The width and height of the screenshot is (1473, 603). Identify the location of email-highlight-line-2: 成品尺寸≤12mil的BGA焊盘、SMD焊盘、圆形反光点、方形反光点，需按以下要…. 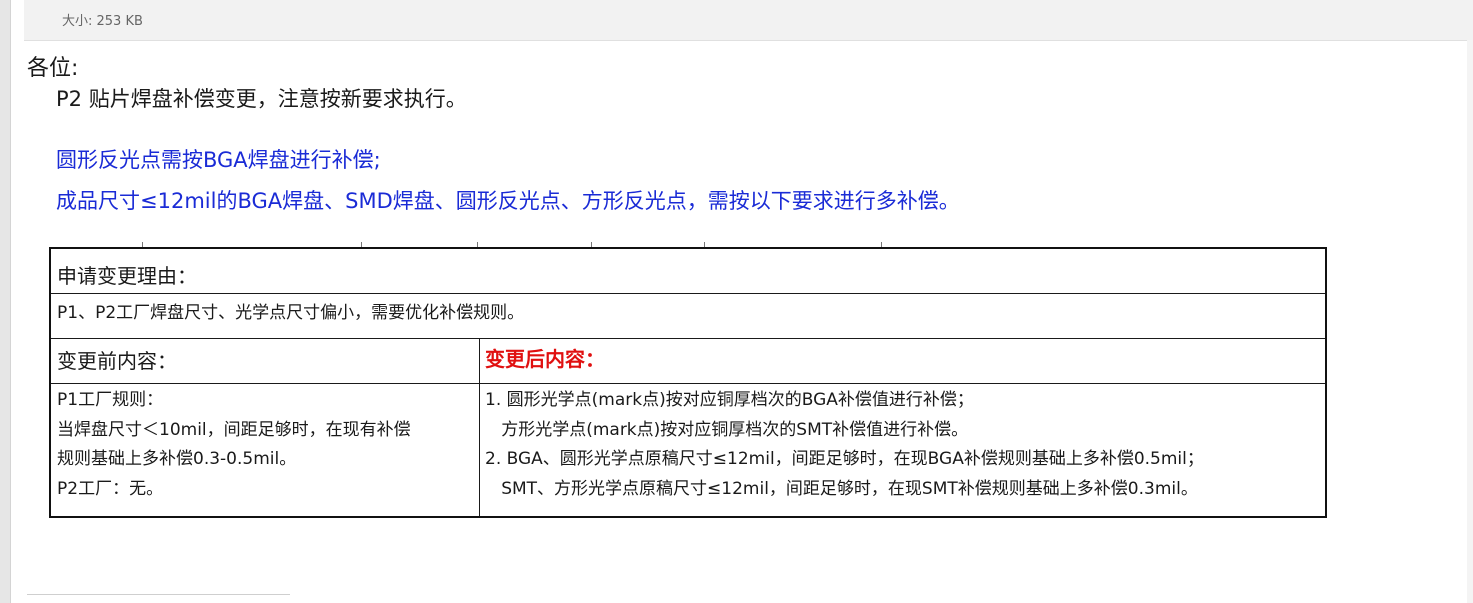
(508, 201).